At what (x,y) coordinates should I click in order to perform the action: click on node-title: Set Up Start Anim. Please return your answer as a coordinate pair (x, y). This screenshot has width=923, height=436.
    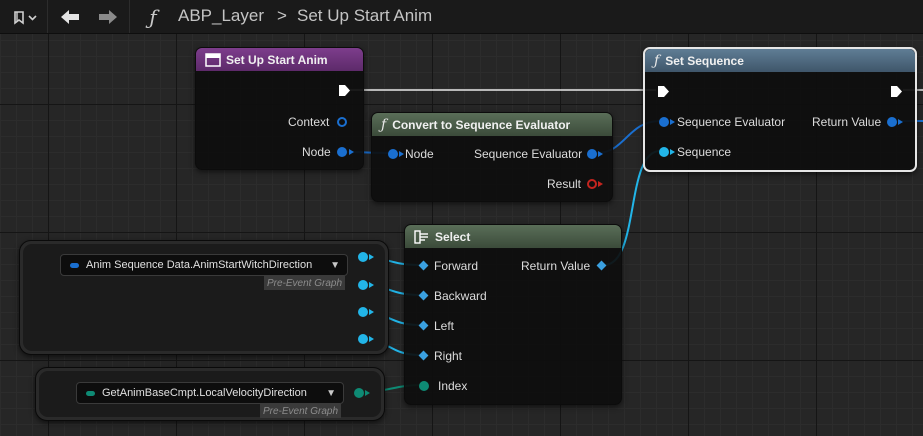
    Looking at the image, I should click on (277, 59).